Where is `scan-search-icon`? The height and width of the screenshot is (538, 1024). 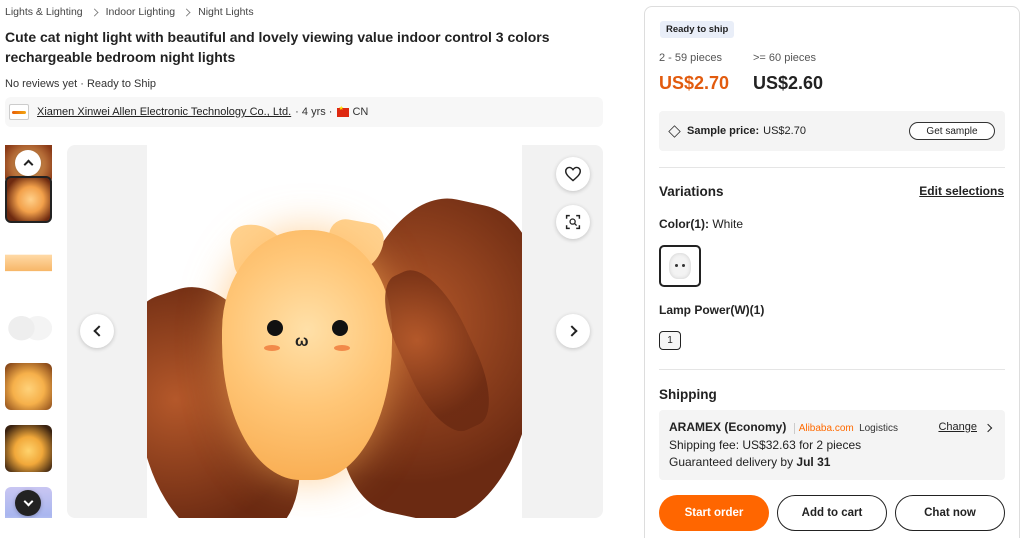
scan-search-icon is located at coordinates (573, 222).